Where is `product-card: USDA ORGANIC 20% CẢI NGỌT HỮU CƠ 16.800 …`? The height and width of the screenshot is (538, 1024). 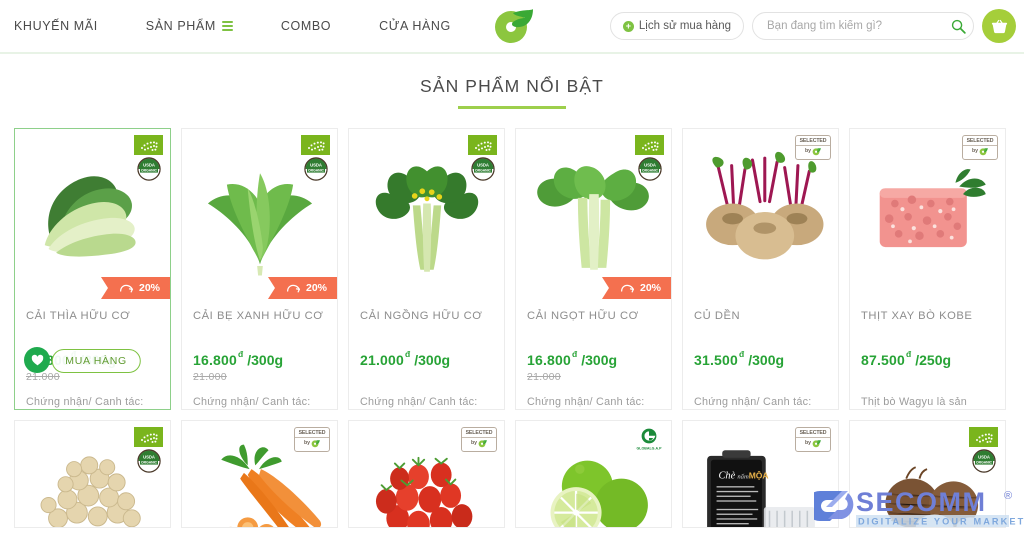
product-card: USDA ORGANIC 20% CẢI NGỌT HỮU CƠ 16.800 … is located at coordinates (593, 269).